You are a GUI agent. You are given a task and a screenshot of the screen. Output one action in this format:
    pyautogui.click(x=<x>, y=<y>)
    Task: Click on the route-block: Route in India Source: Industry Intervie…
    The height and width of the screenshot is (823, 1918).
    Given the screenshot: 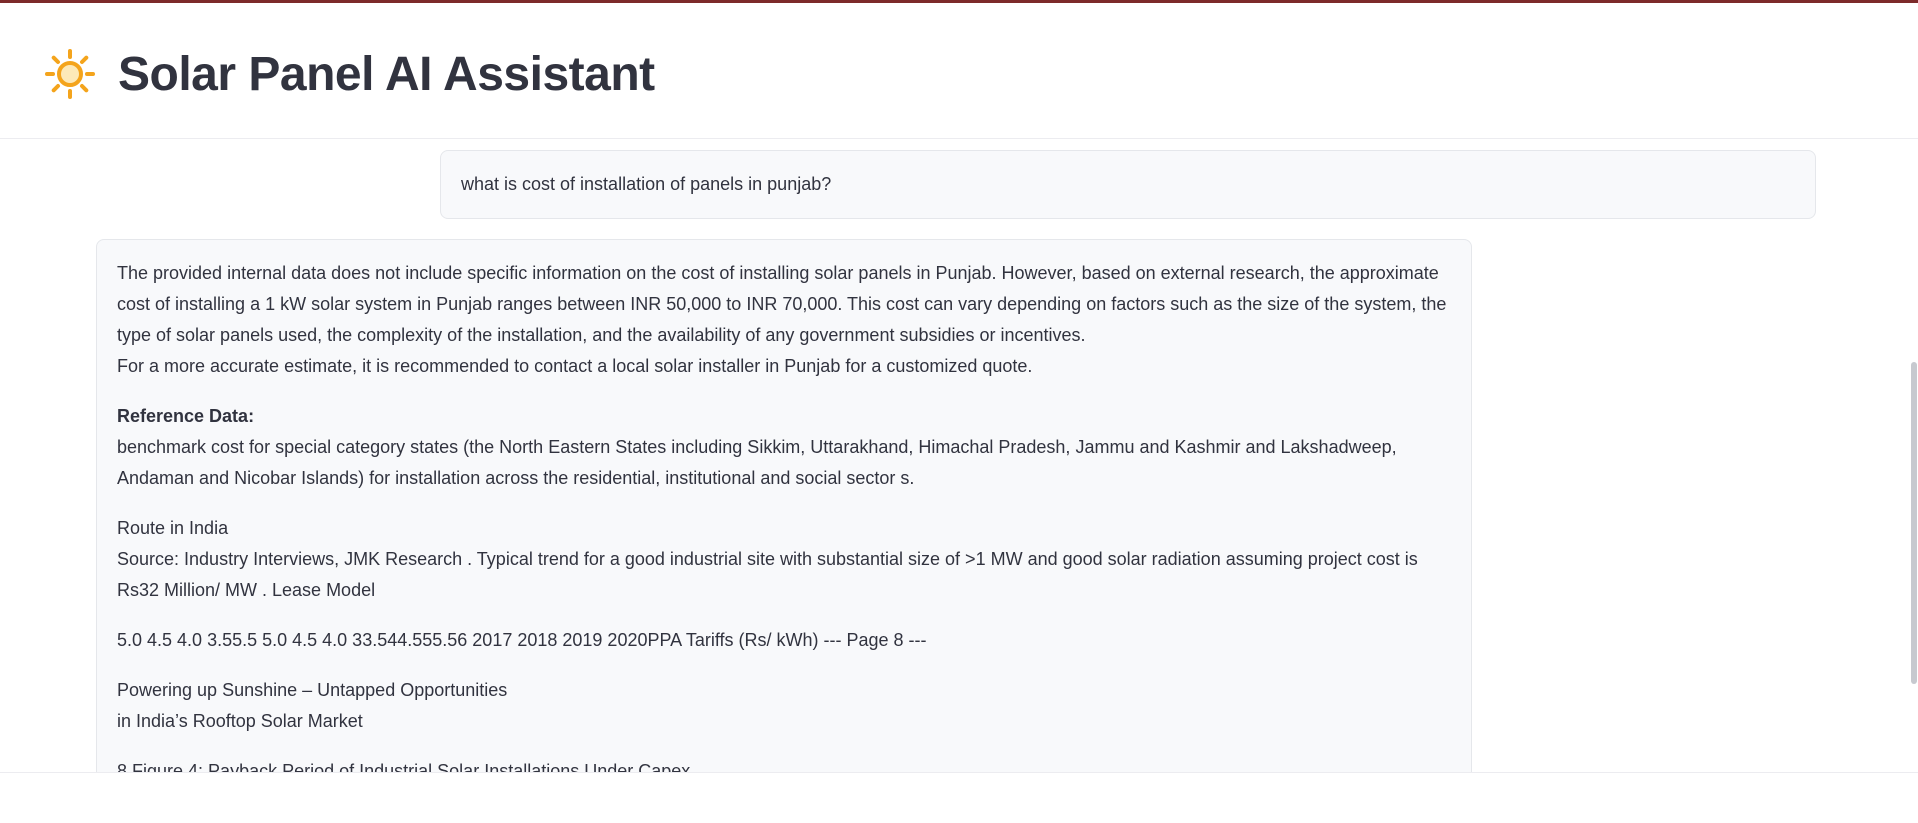 What is the action you would take?
    pyautogui.click(x=784, y=559)
    